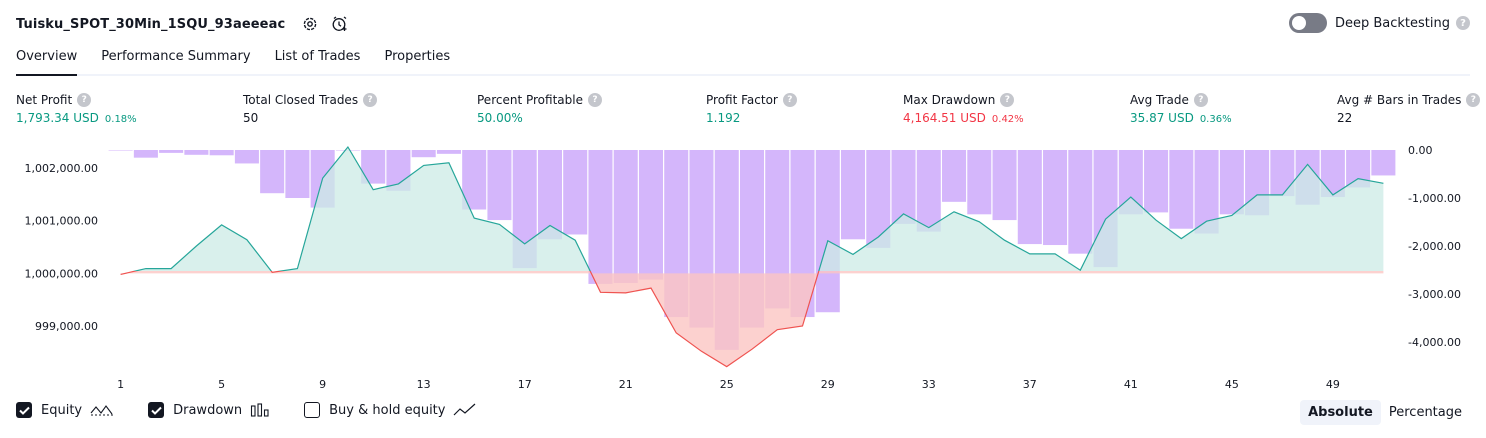 The width and height of the screenshot is (1486, 438). Describe the element at coordinates (1434, 342) in the screenshot. I see `right-axis-tick-label: -4,000.00` at that location.